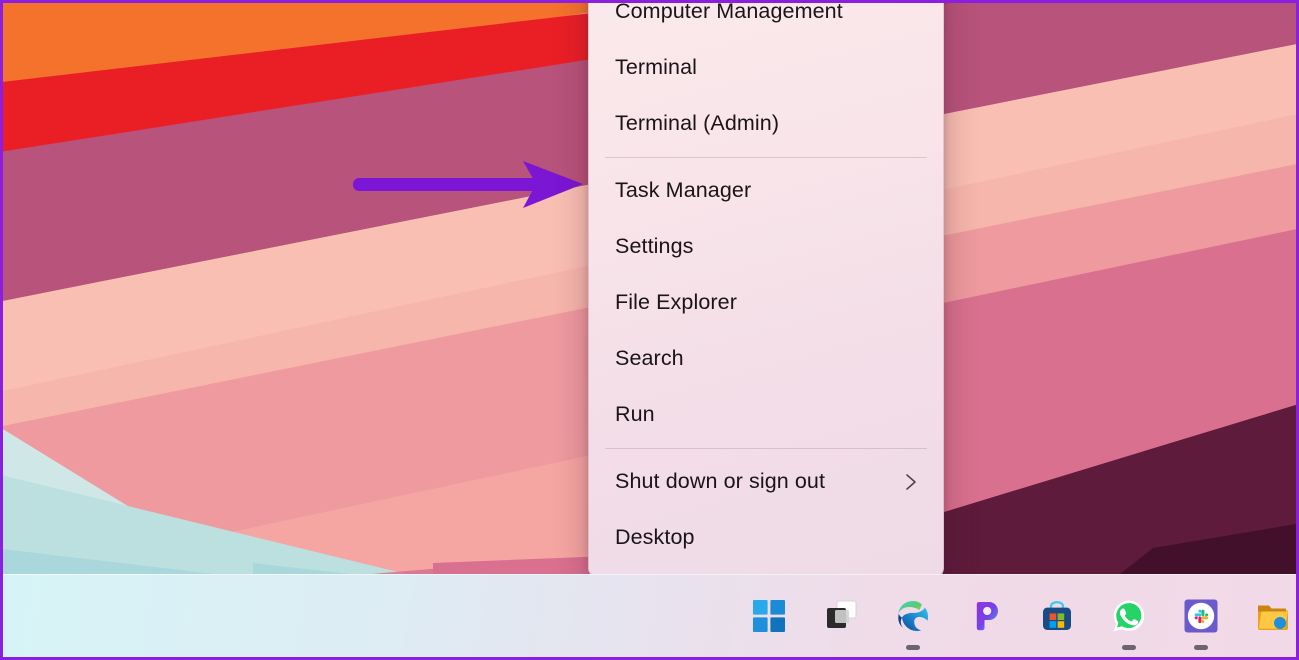 The height and width of the screenshot is (660, 1299). What do you see at coordinates (649, 358) in the screenshot?
I see `menu-item-label: Search` at bounding box center [649, 358].